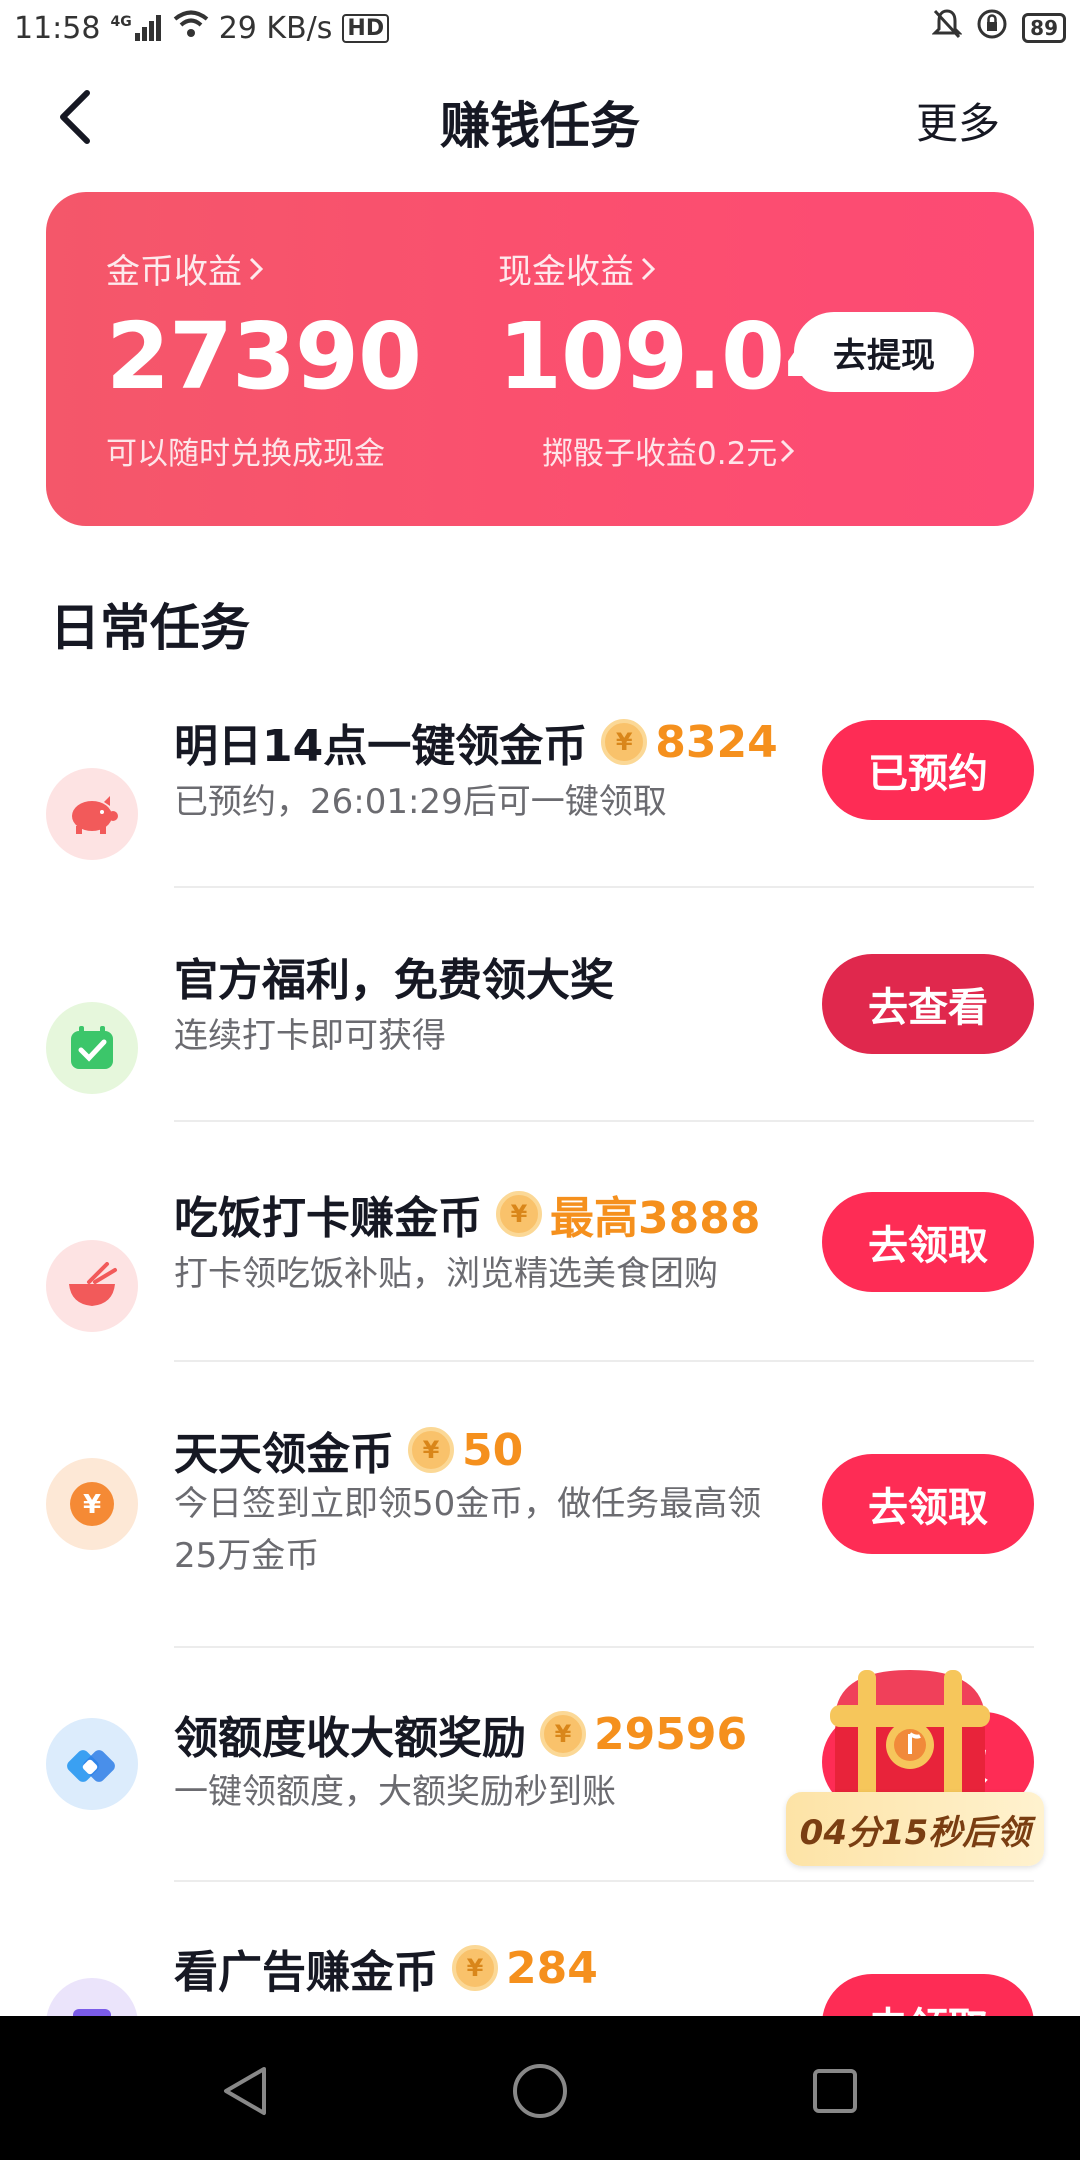  I want to click on mute-icon, so click(947, 28).